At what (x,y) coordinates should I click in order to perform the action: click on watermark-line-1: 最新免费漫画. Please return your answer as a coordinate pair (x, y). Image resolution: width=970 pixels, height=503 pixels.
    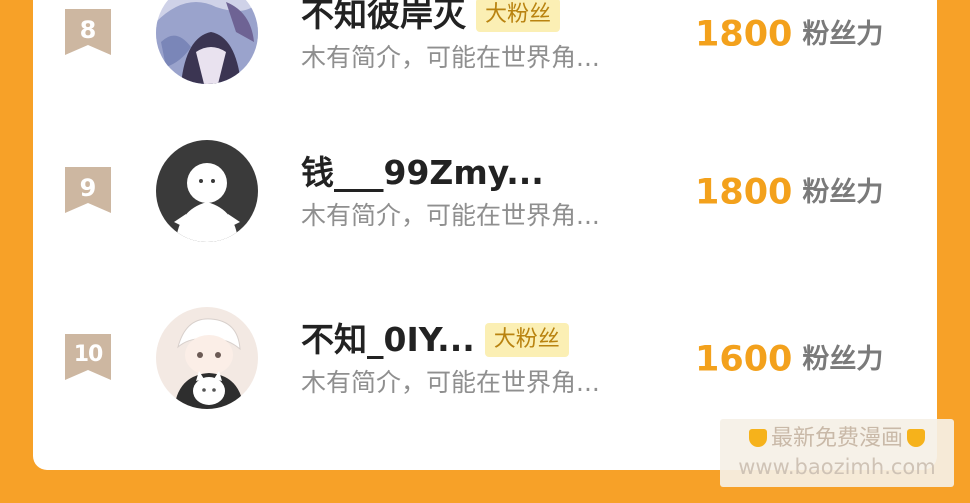
    Looking at the image, I should click on (837, 439).